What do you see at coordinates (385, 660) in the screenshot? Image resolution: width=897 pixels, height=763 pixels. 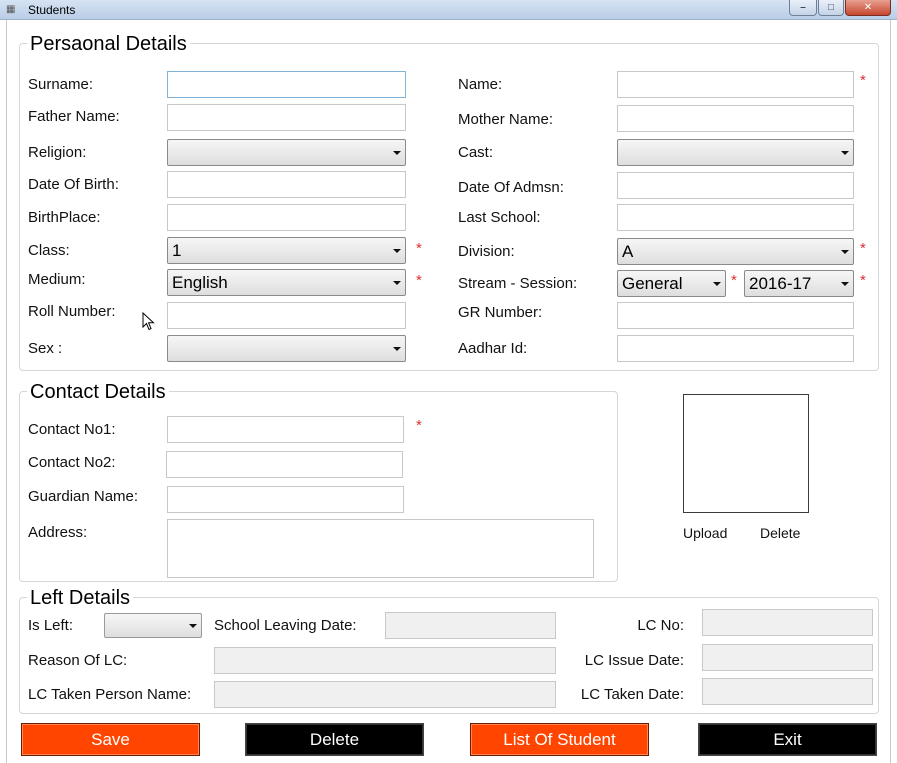 I see `reason-of-lc-field` at bounding box center [385, 660].